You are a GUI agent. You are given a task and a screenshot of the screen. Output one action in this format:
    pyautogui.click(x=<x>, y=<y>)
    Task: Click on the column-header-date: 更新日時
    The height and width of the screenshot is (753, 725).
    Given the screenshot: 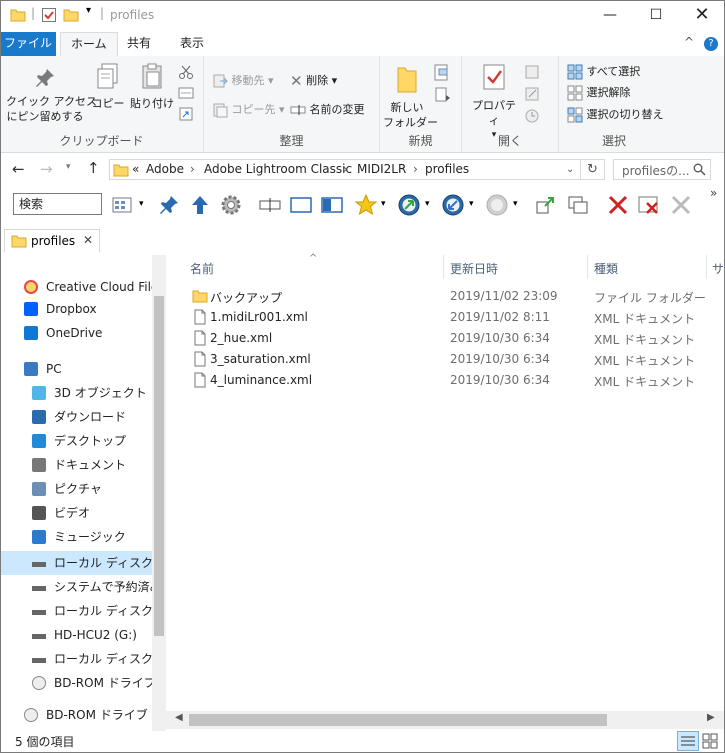 What is the action you would take?
    pyautogui.click(x=474, y=268)
    